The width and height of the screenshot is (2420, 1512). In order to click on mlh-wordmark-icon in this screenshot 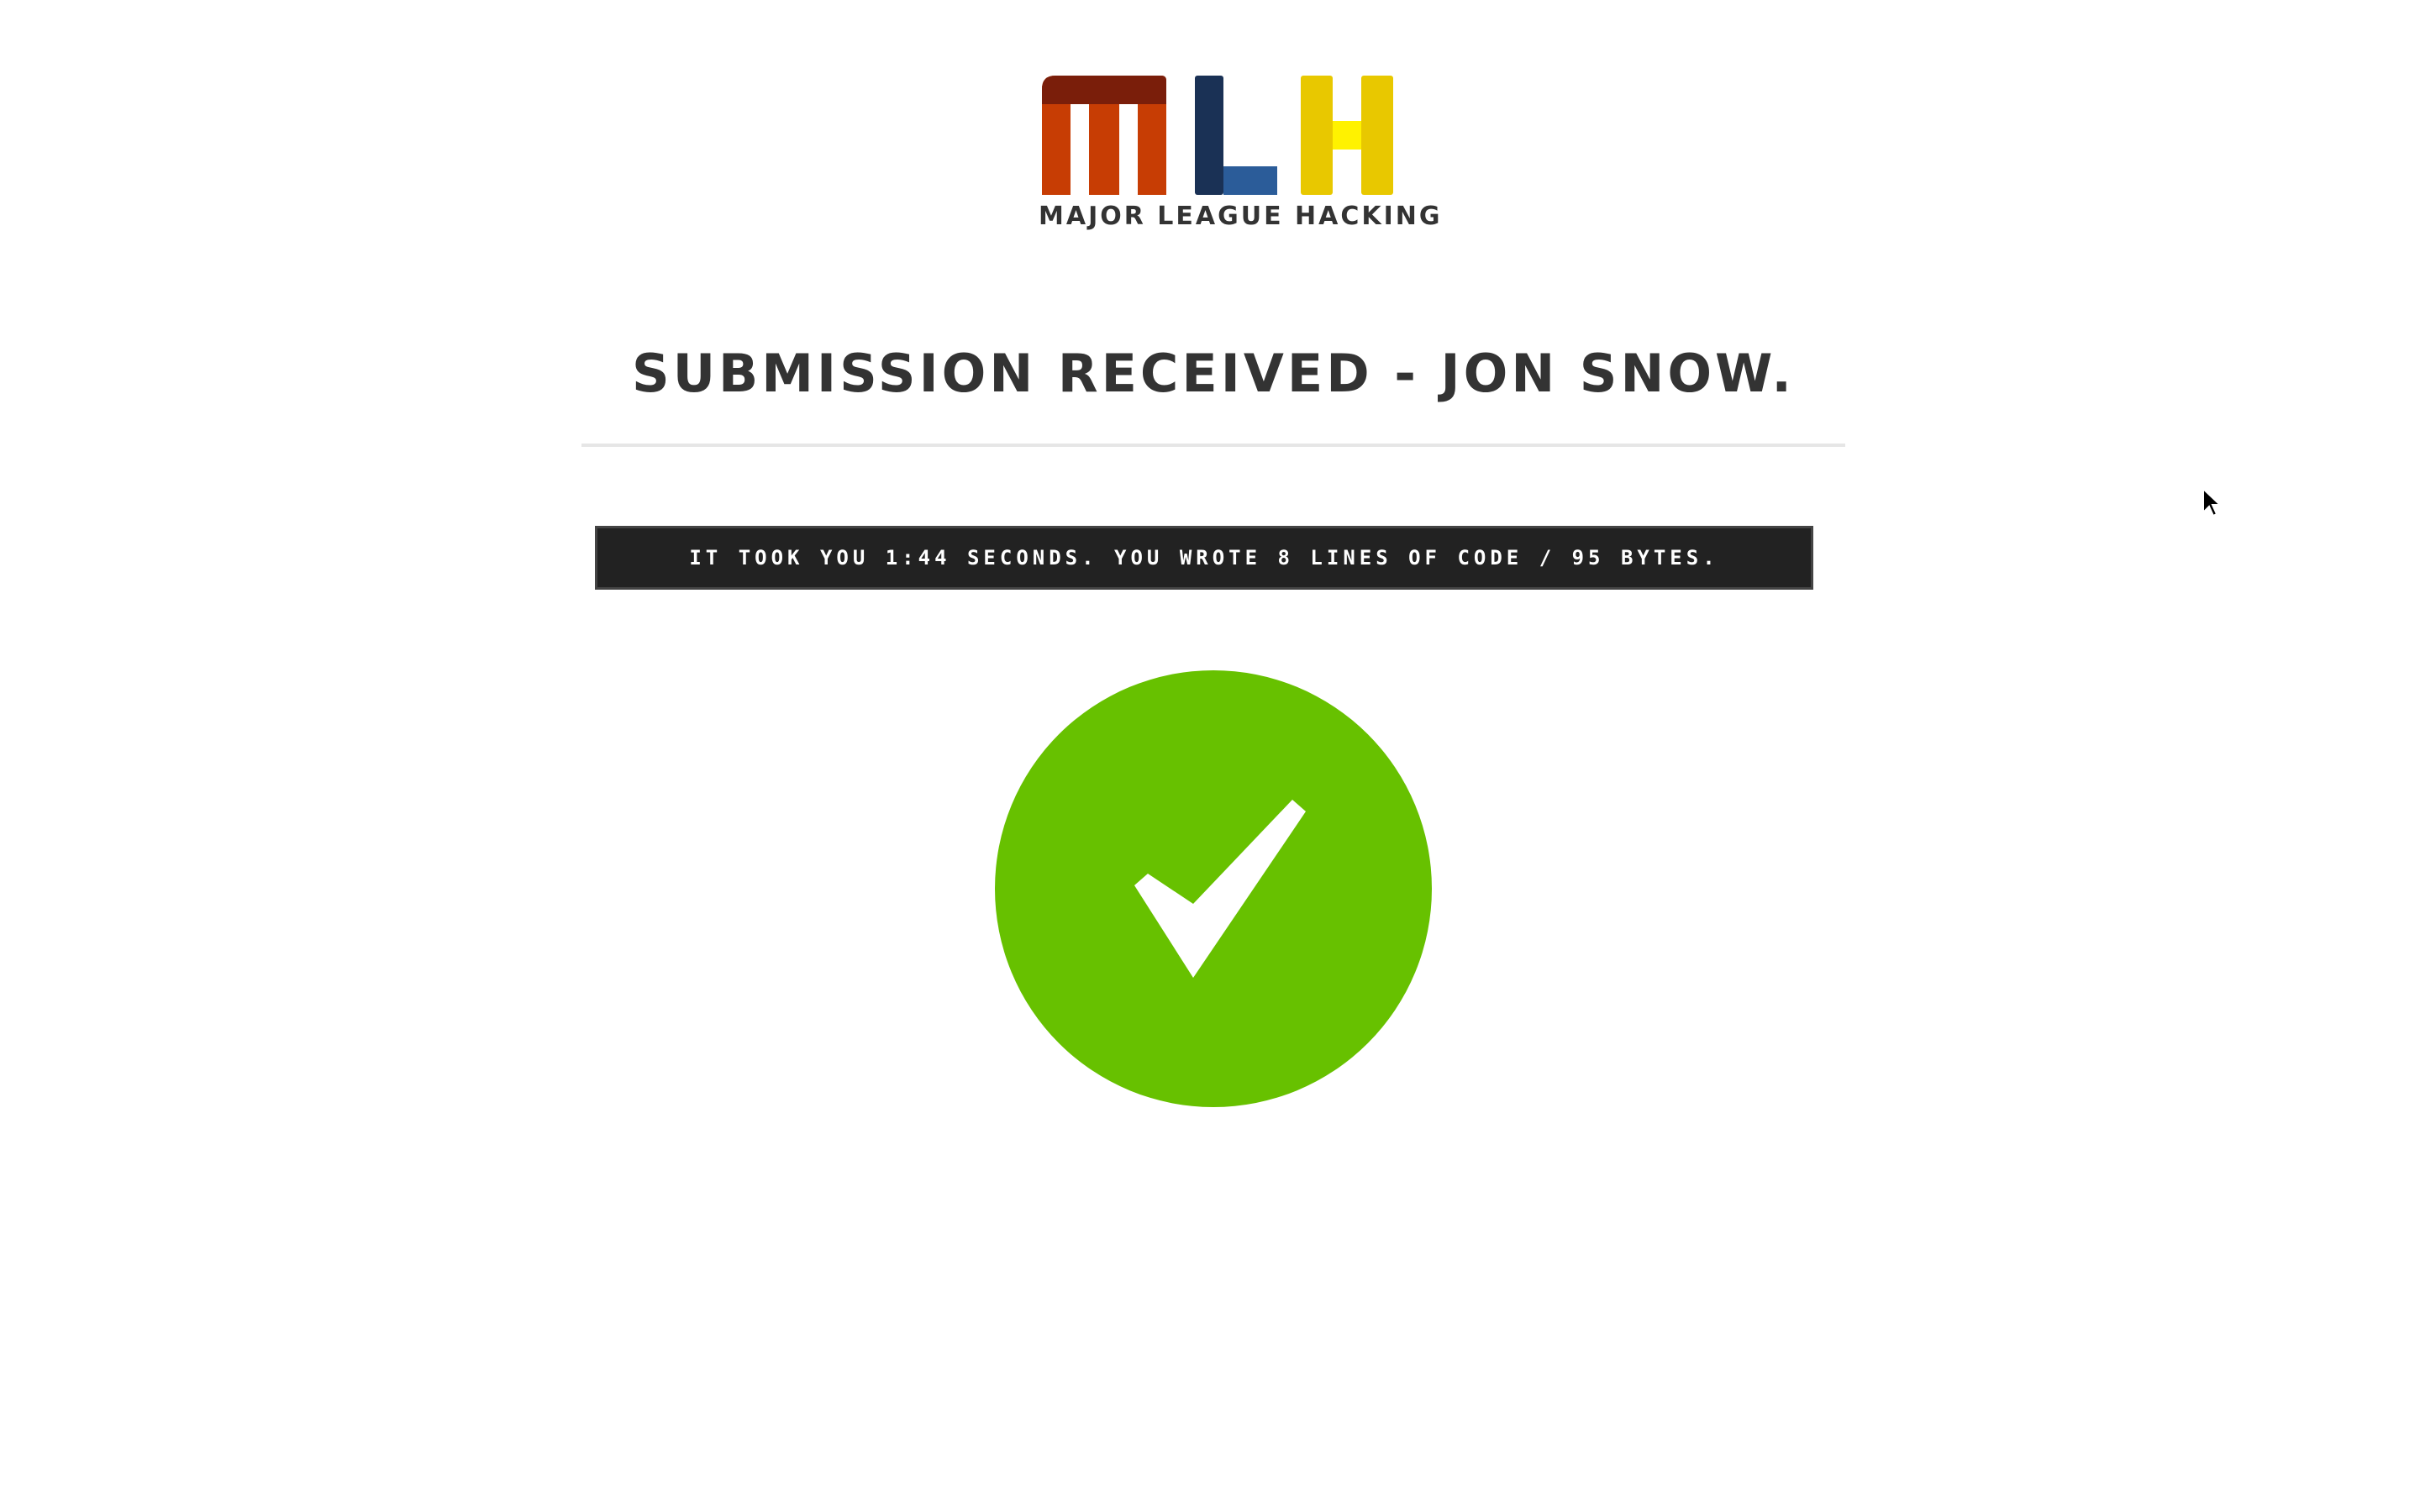, I will do `click(1217, 135)`.